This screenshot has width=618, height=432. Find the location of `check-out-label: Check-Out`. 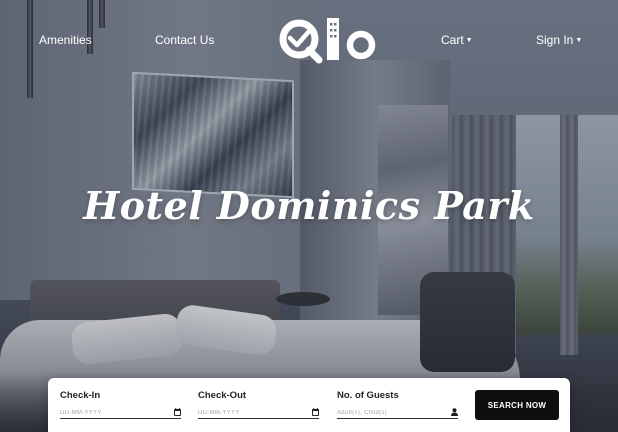

check-out-label: Check-Out is located at coordinates (222, 395).